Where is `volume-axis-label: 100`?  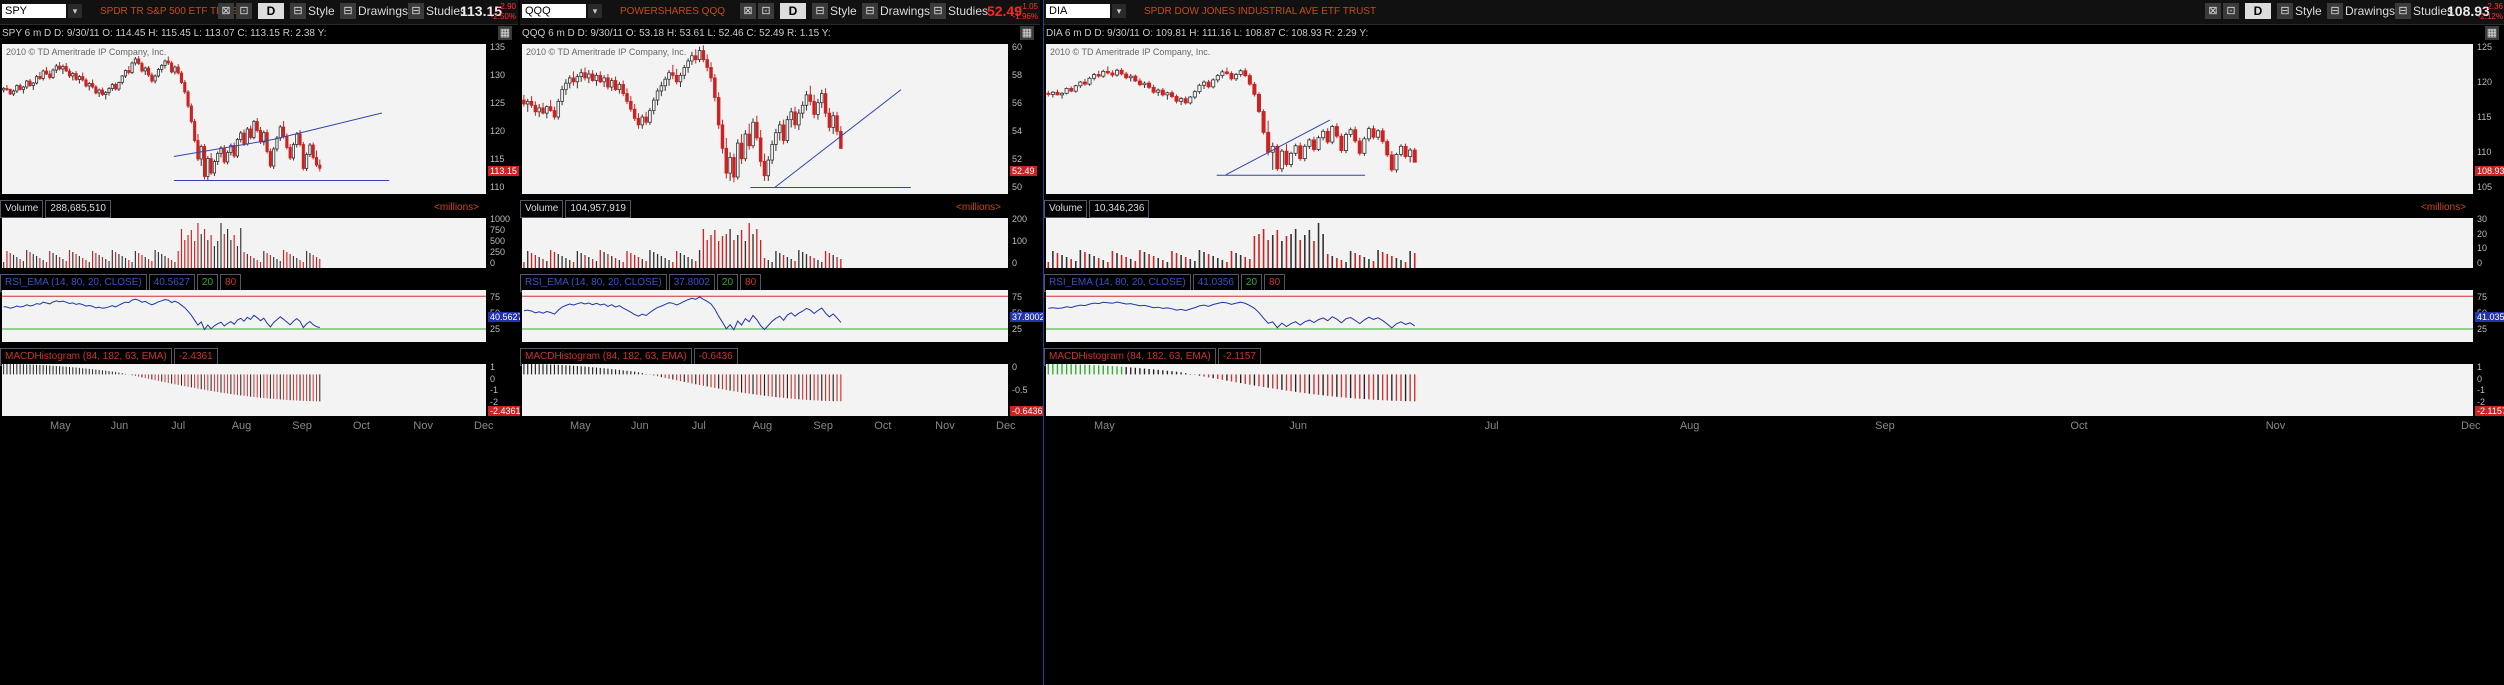 volume-axis-label: 100 is located at coordinates (1020, 241).